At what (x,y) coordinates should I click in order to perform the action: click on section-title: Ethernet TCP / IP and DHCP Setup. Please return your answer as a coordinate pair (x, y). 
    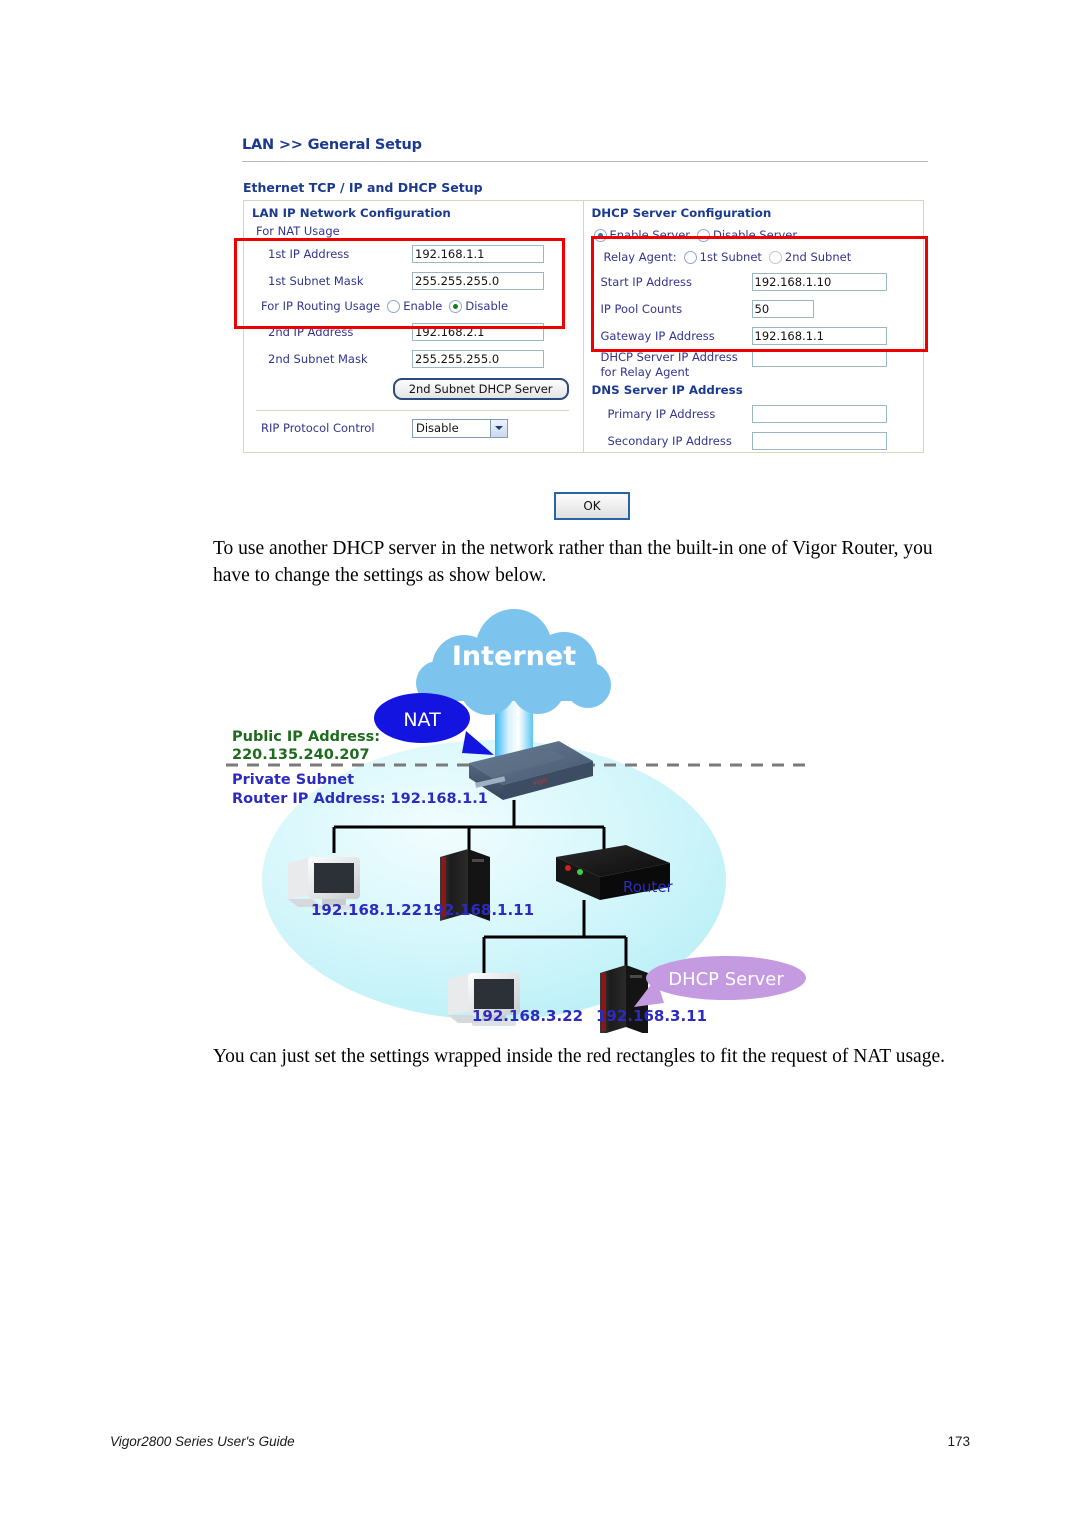
    Looking at the image, I should click on (363, 187).